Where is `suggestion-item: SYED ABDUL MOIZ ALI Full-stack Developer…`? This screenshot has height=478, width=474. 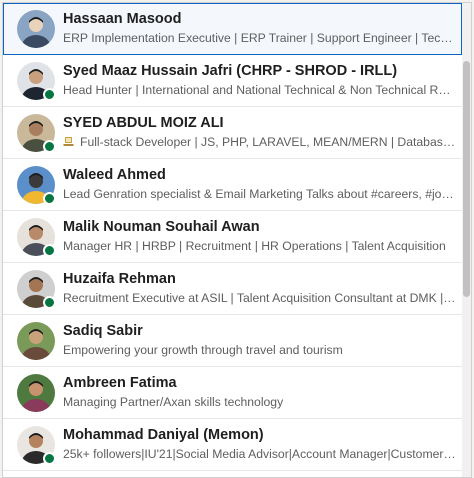
suggestion-item: SYED ABDUL MOIZ ALI Full-stack Developer… is located at coordinates (232, 133).